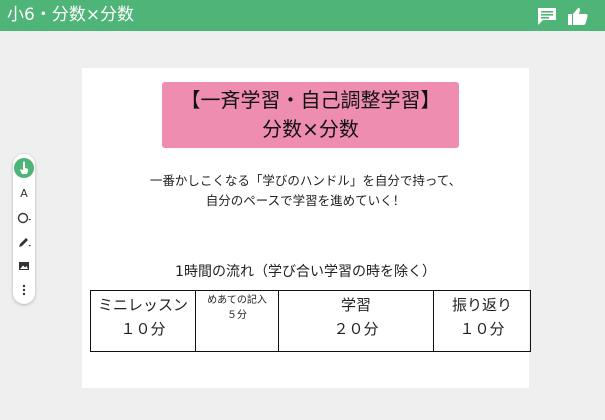 The image size is (605, 420). I want to click on table-row: ミニレッスン １０分 めあての記入 ５分 学習 ２０分 振り返り １０分, so click(310, 321).